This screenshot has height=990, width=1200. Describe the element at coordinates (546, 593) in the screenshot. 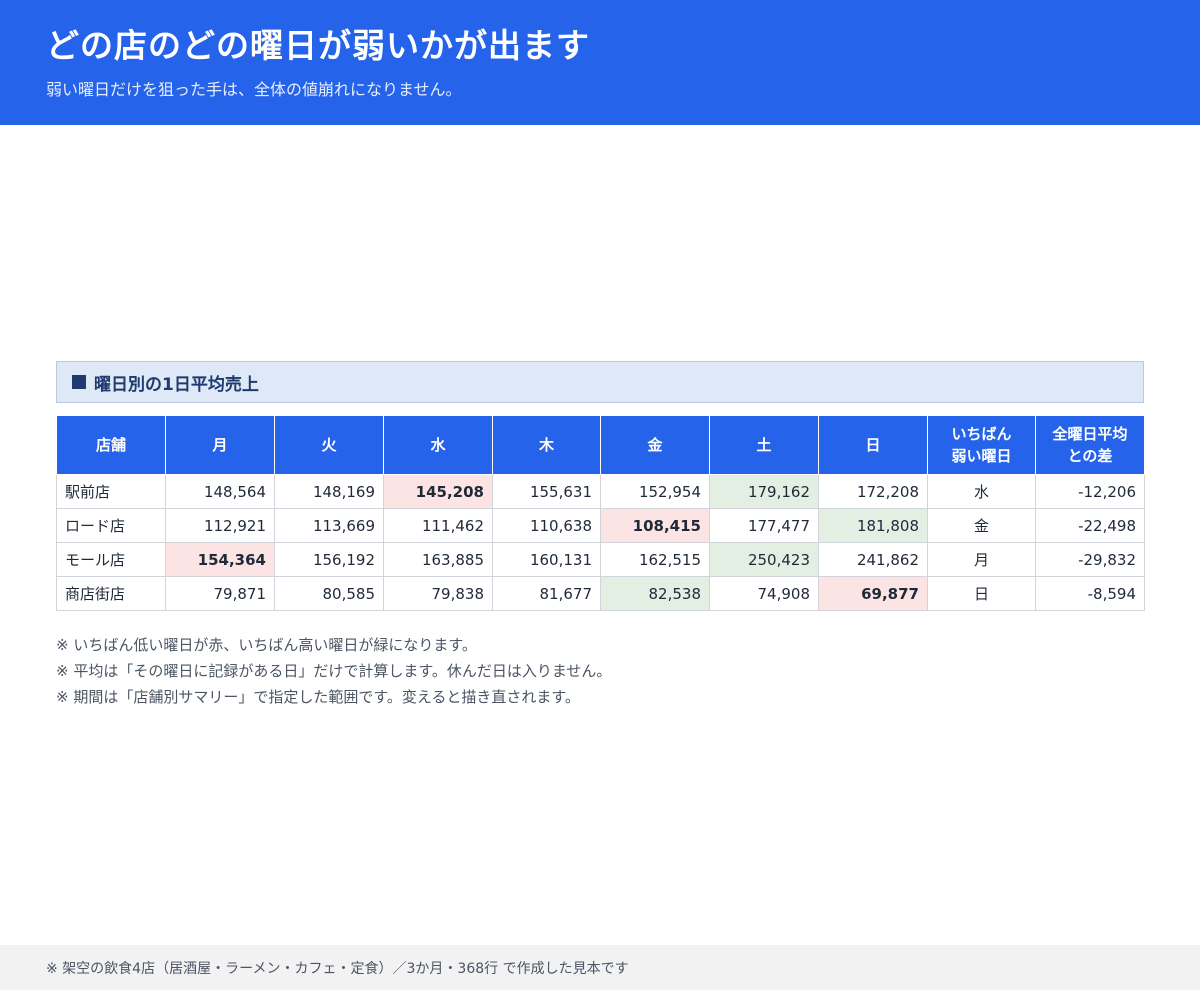

I see `sales-cell: 81,677` at that location.